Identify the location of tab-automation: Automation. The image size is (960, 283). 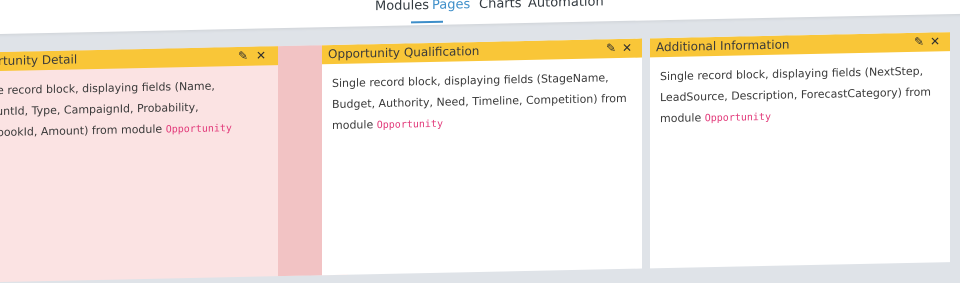
(566, 5).